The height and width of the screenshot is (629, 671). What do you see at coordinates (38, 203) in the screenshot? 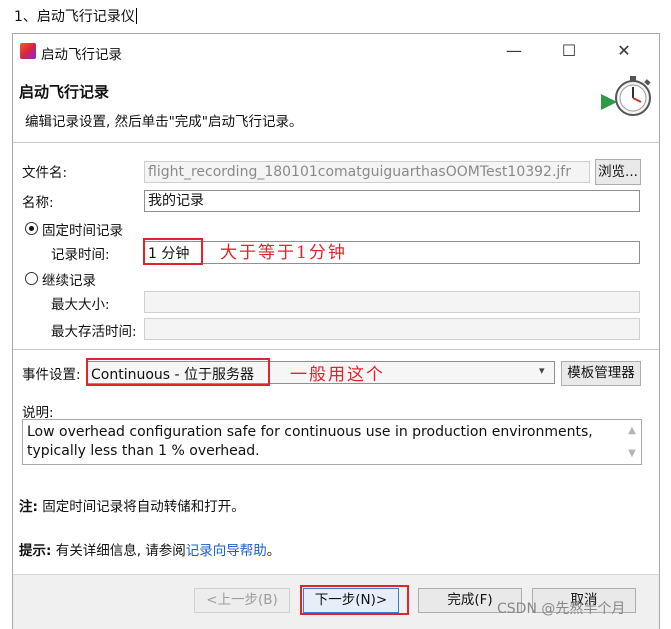
I see `name-label: 名称:` at bounding box center [38, 203].